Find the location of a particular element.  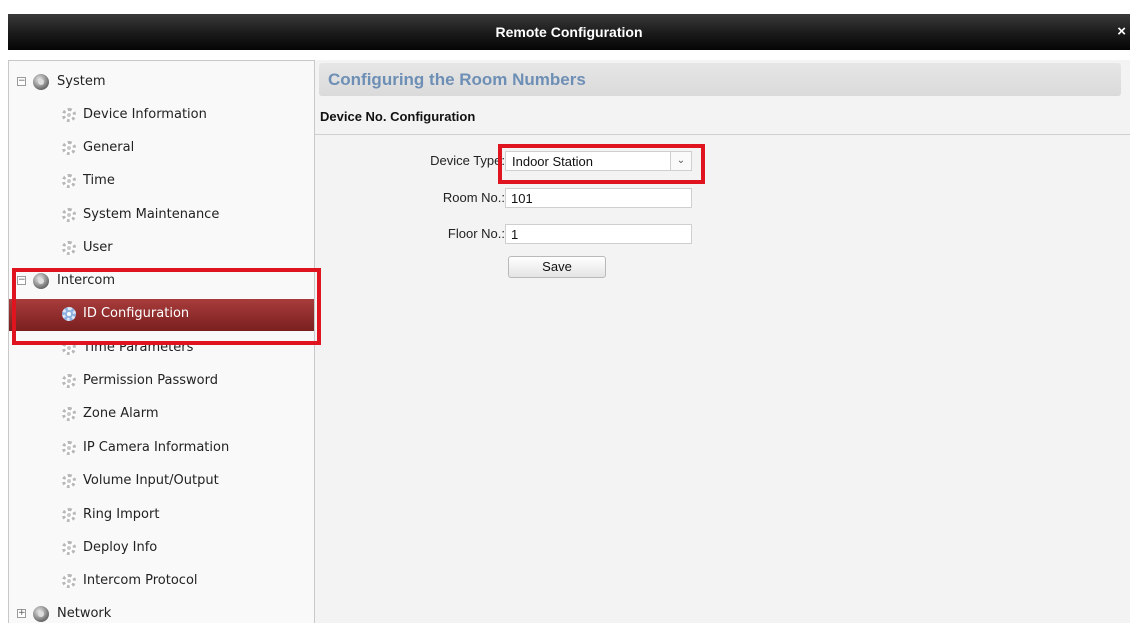

divider is located at coordinates (722, 134).